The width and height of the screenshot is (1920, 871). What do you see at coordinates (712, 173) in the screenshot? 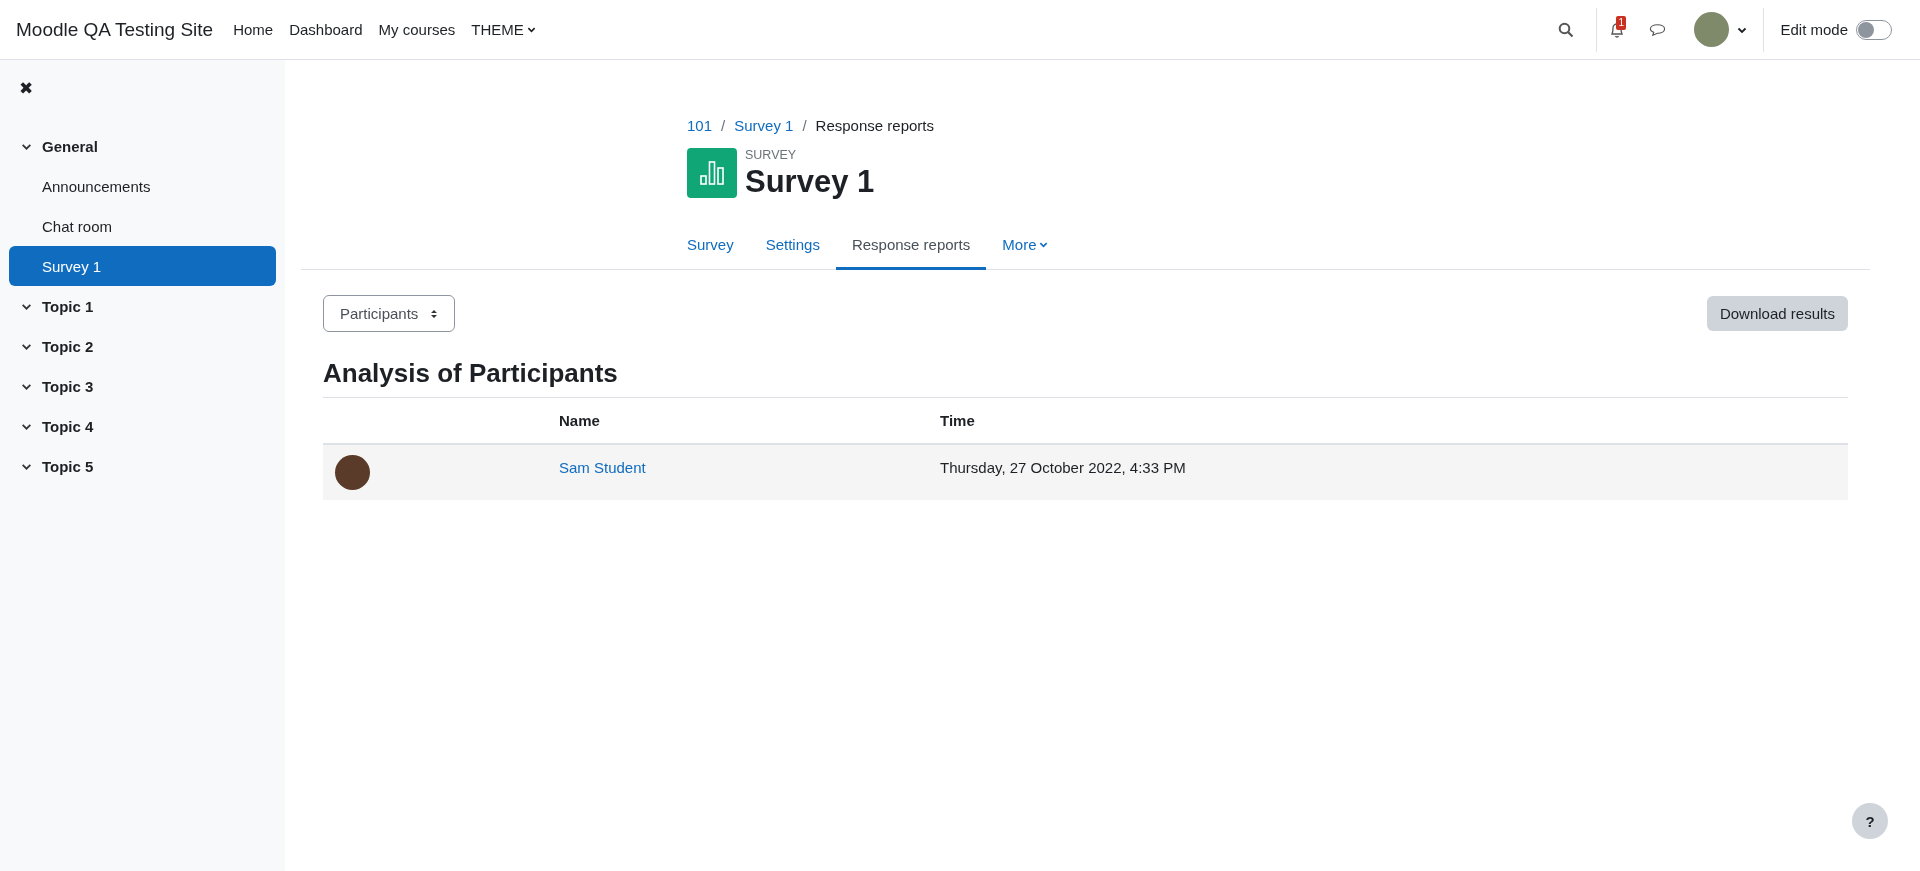
I see `bar-chart-icon` at bounding box center [712, 173].